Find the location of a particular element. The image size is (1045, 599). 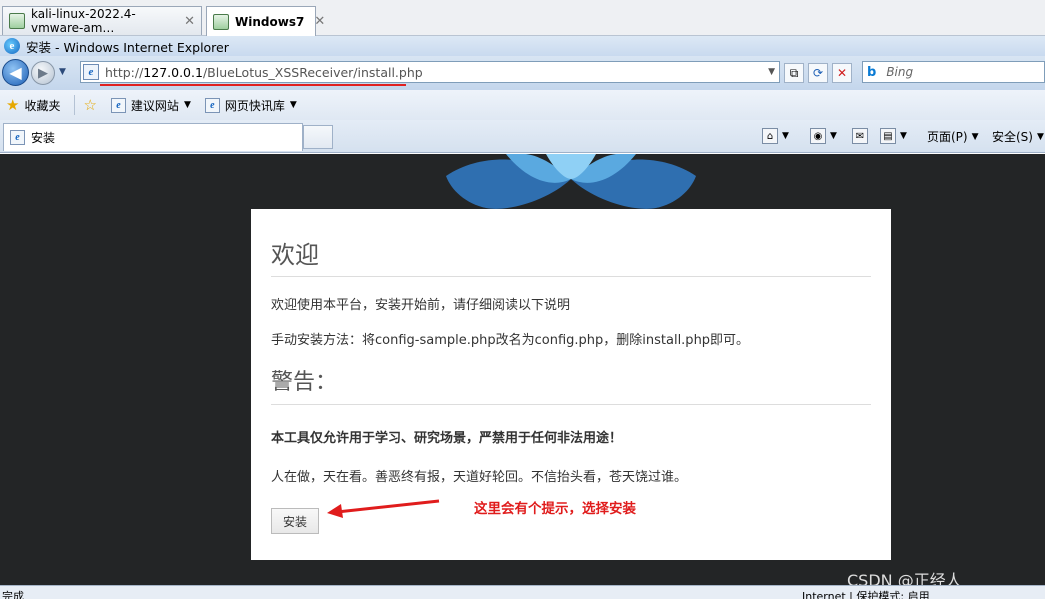

home-icon: ⌂ is located at coordinates (770, 136).